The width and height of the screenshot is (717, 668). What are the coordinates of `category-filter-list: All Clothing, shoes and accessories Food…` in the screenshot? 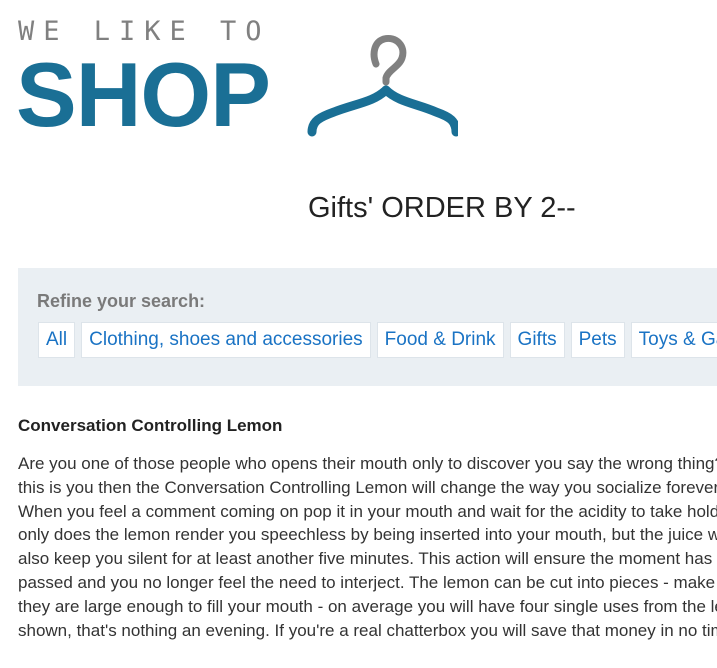 It's located at (377, 340).